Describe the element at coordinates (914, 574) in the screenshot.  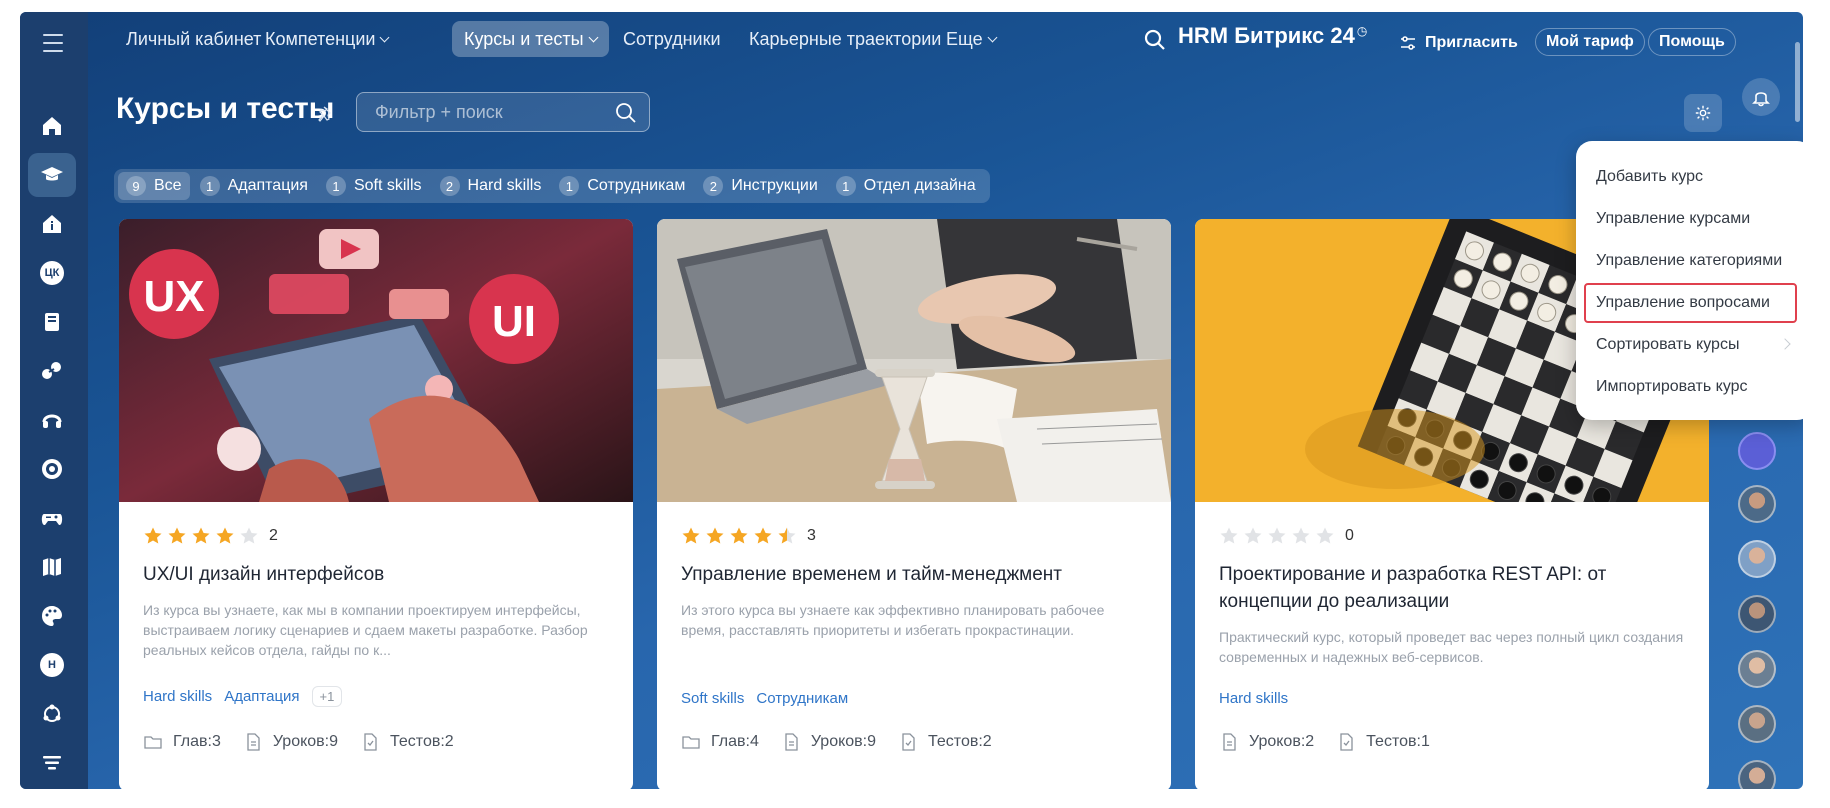
I see `course-title: Управление временем и тайм-менеджмент` at that location.